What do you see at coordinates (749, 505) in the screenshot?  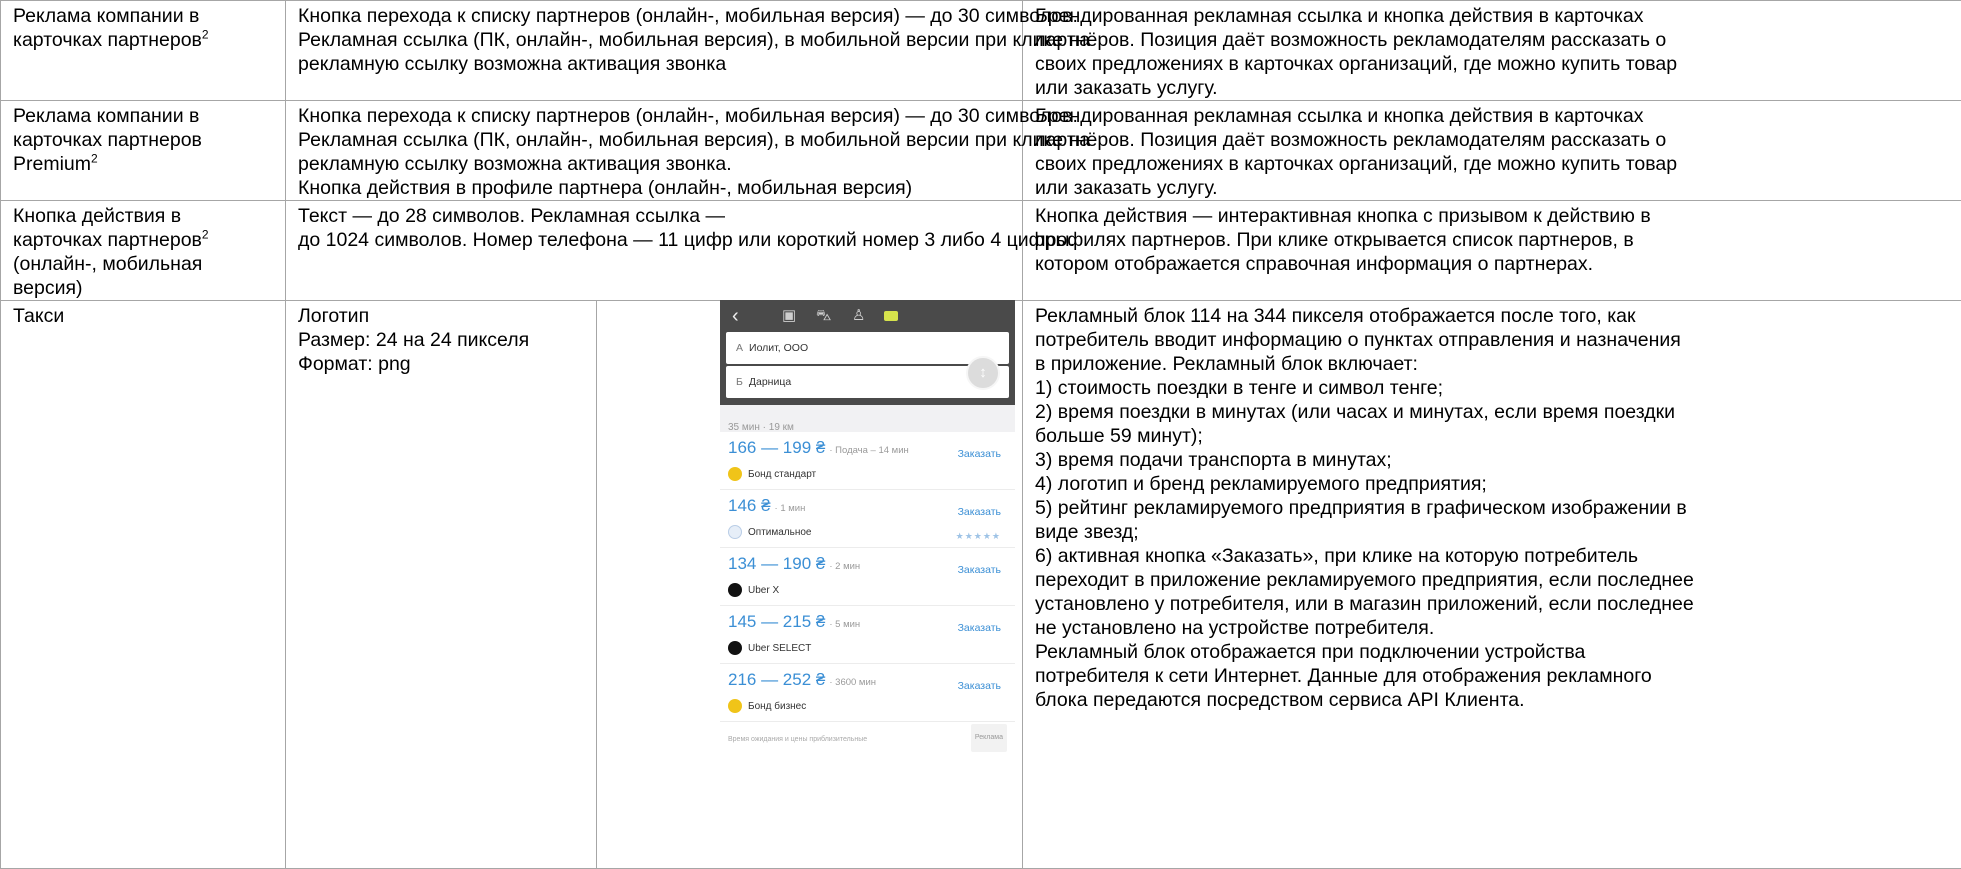 I see `price: 146 ₴` at bounding box center [749, 505].